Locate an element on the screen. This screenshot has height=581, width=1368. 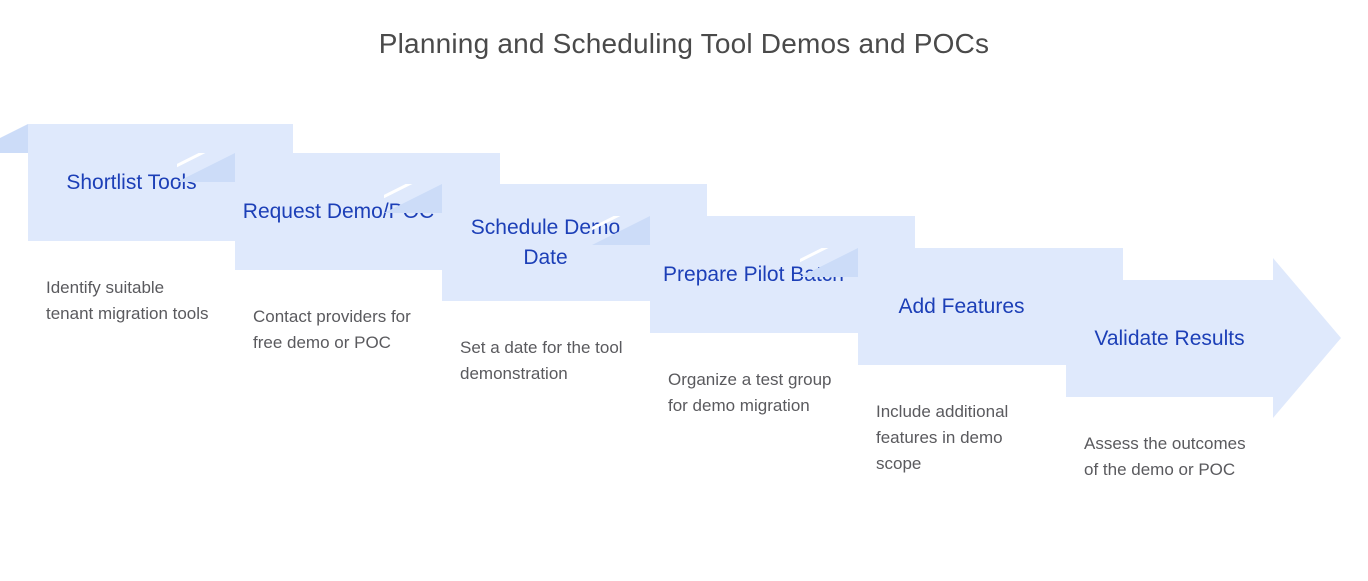
step-label: Add Features is located at coordinates (961, 306).